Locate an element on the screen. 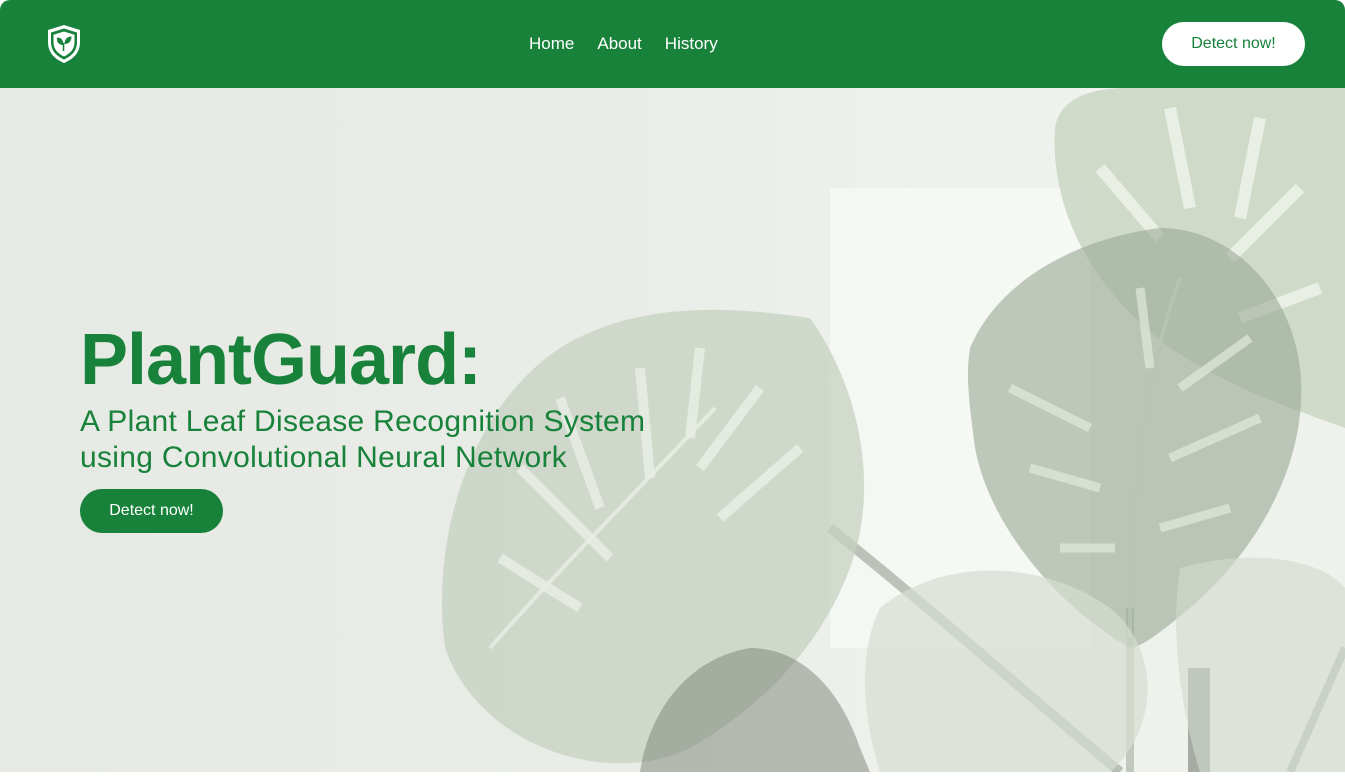  hero-detect-now-button: Detect now! is located at coordinates (151, 511).